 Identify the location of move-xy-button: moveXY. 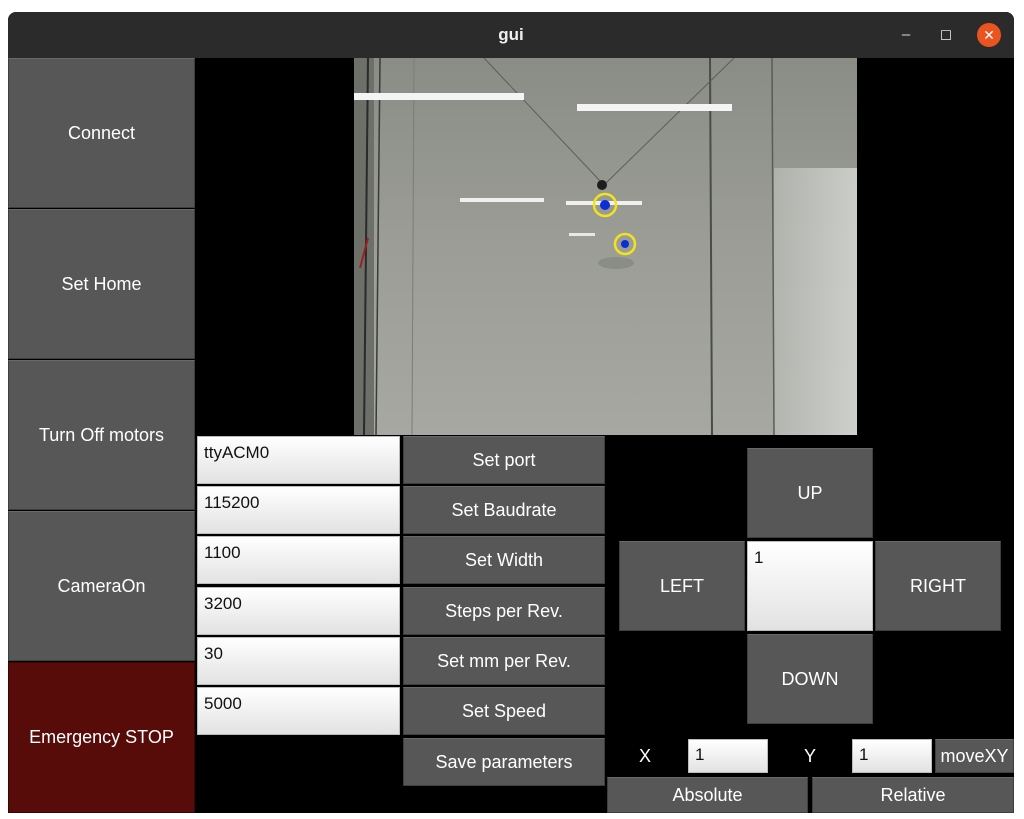
(974, 756).